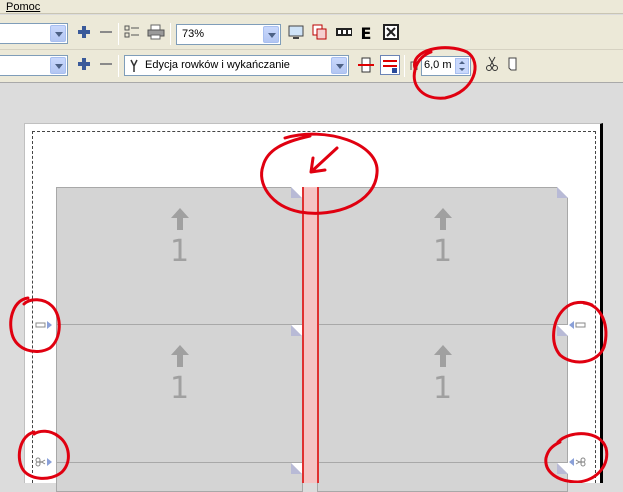  What do you see at coordinates (35, 324) in the screenshot?
I see `annotation-circle-left-handle` at bounding box center [35, 324].